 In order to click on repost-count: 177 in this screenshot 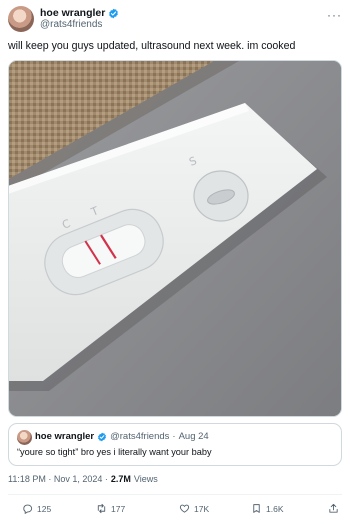, I will do `click(118, 508)`.